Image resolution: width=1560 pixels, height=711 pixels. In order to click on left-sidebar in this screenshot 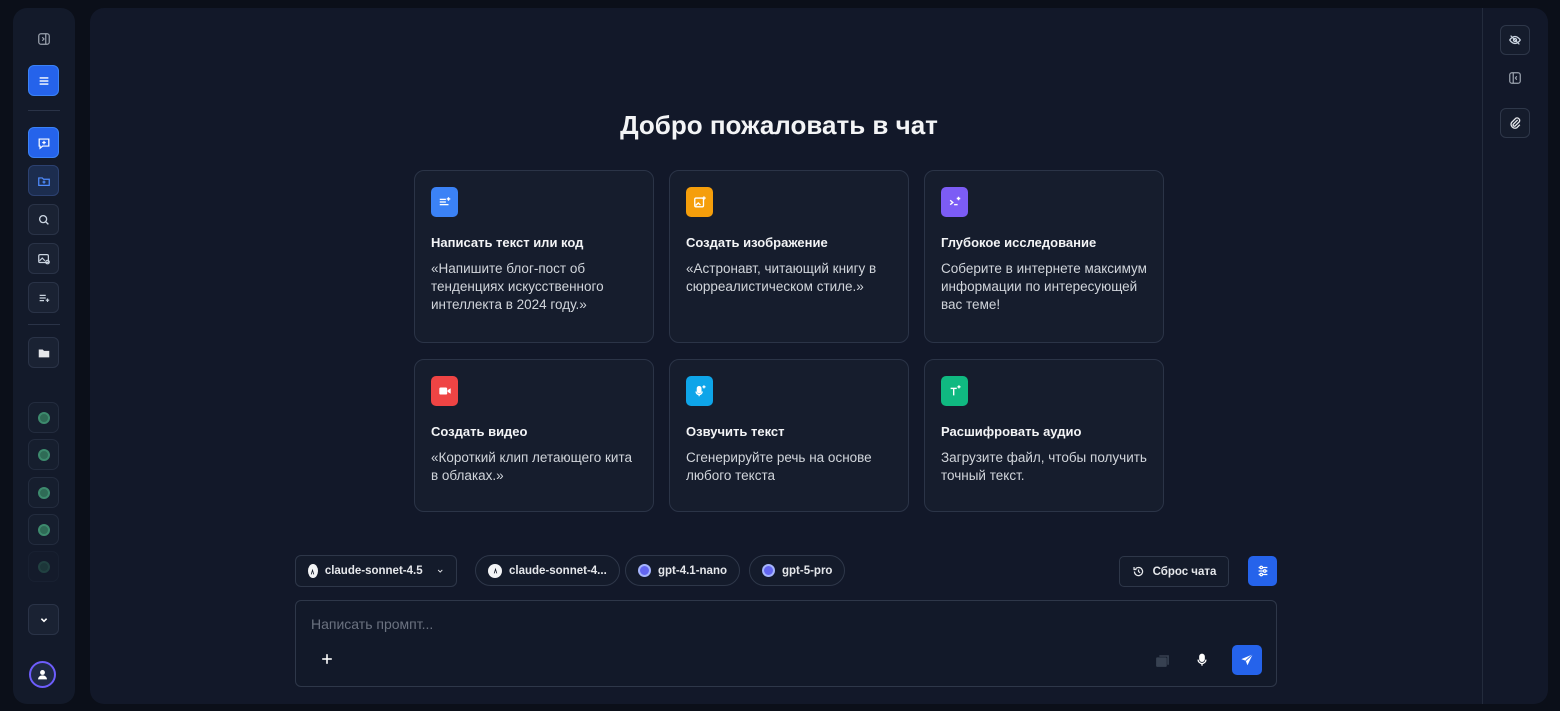, I will do `click(44, 356)`.